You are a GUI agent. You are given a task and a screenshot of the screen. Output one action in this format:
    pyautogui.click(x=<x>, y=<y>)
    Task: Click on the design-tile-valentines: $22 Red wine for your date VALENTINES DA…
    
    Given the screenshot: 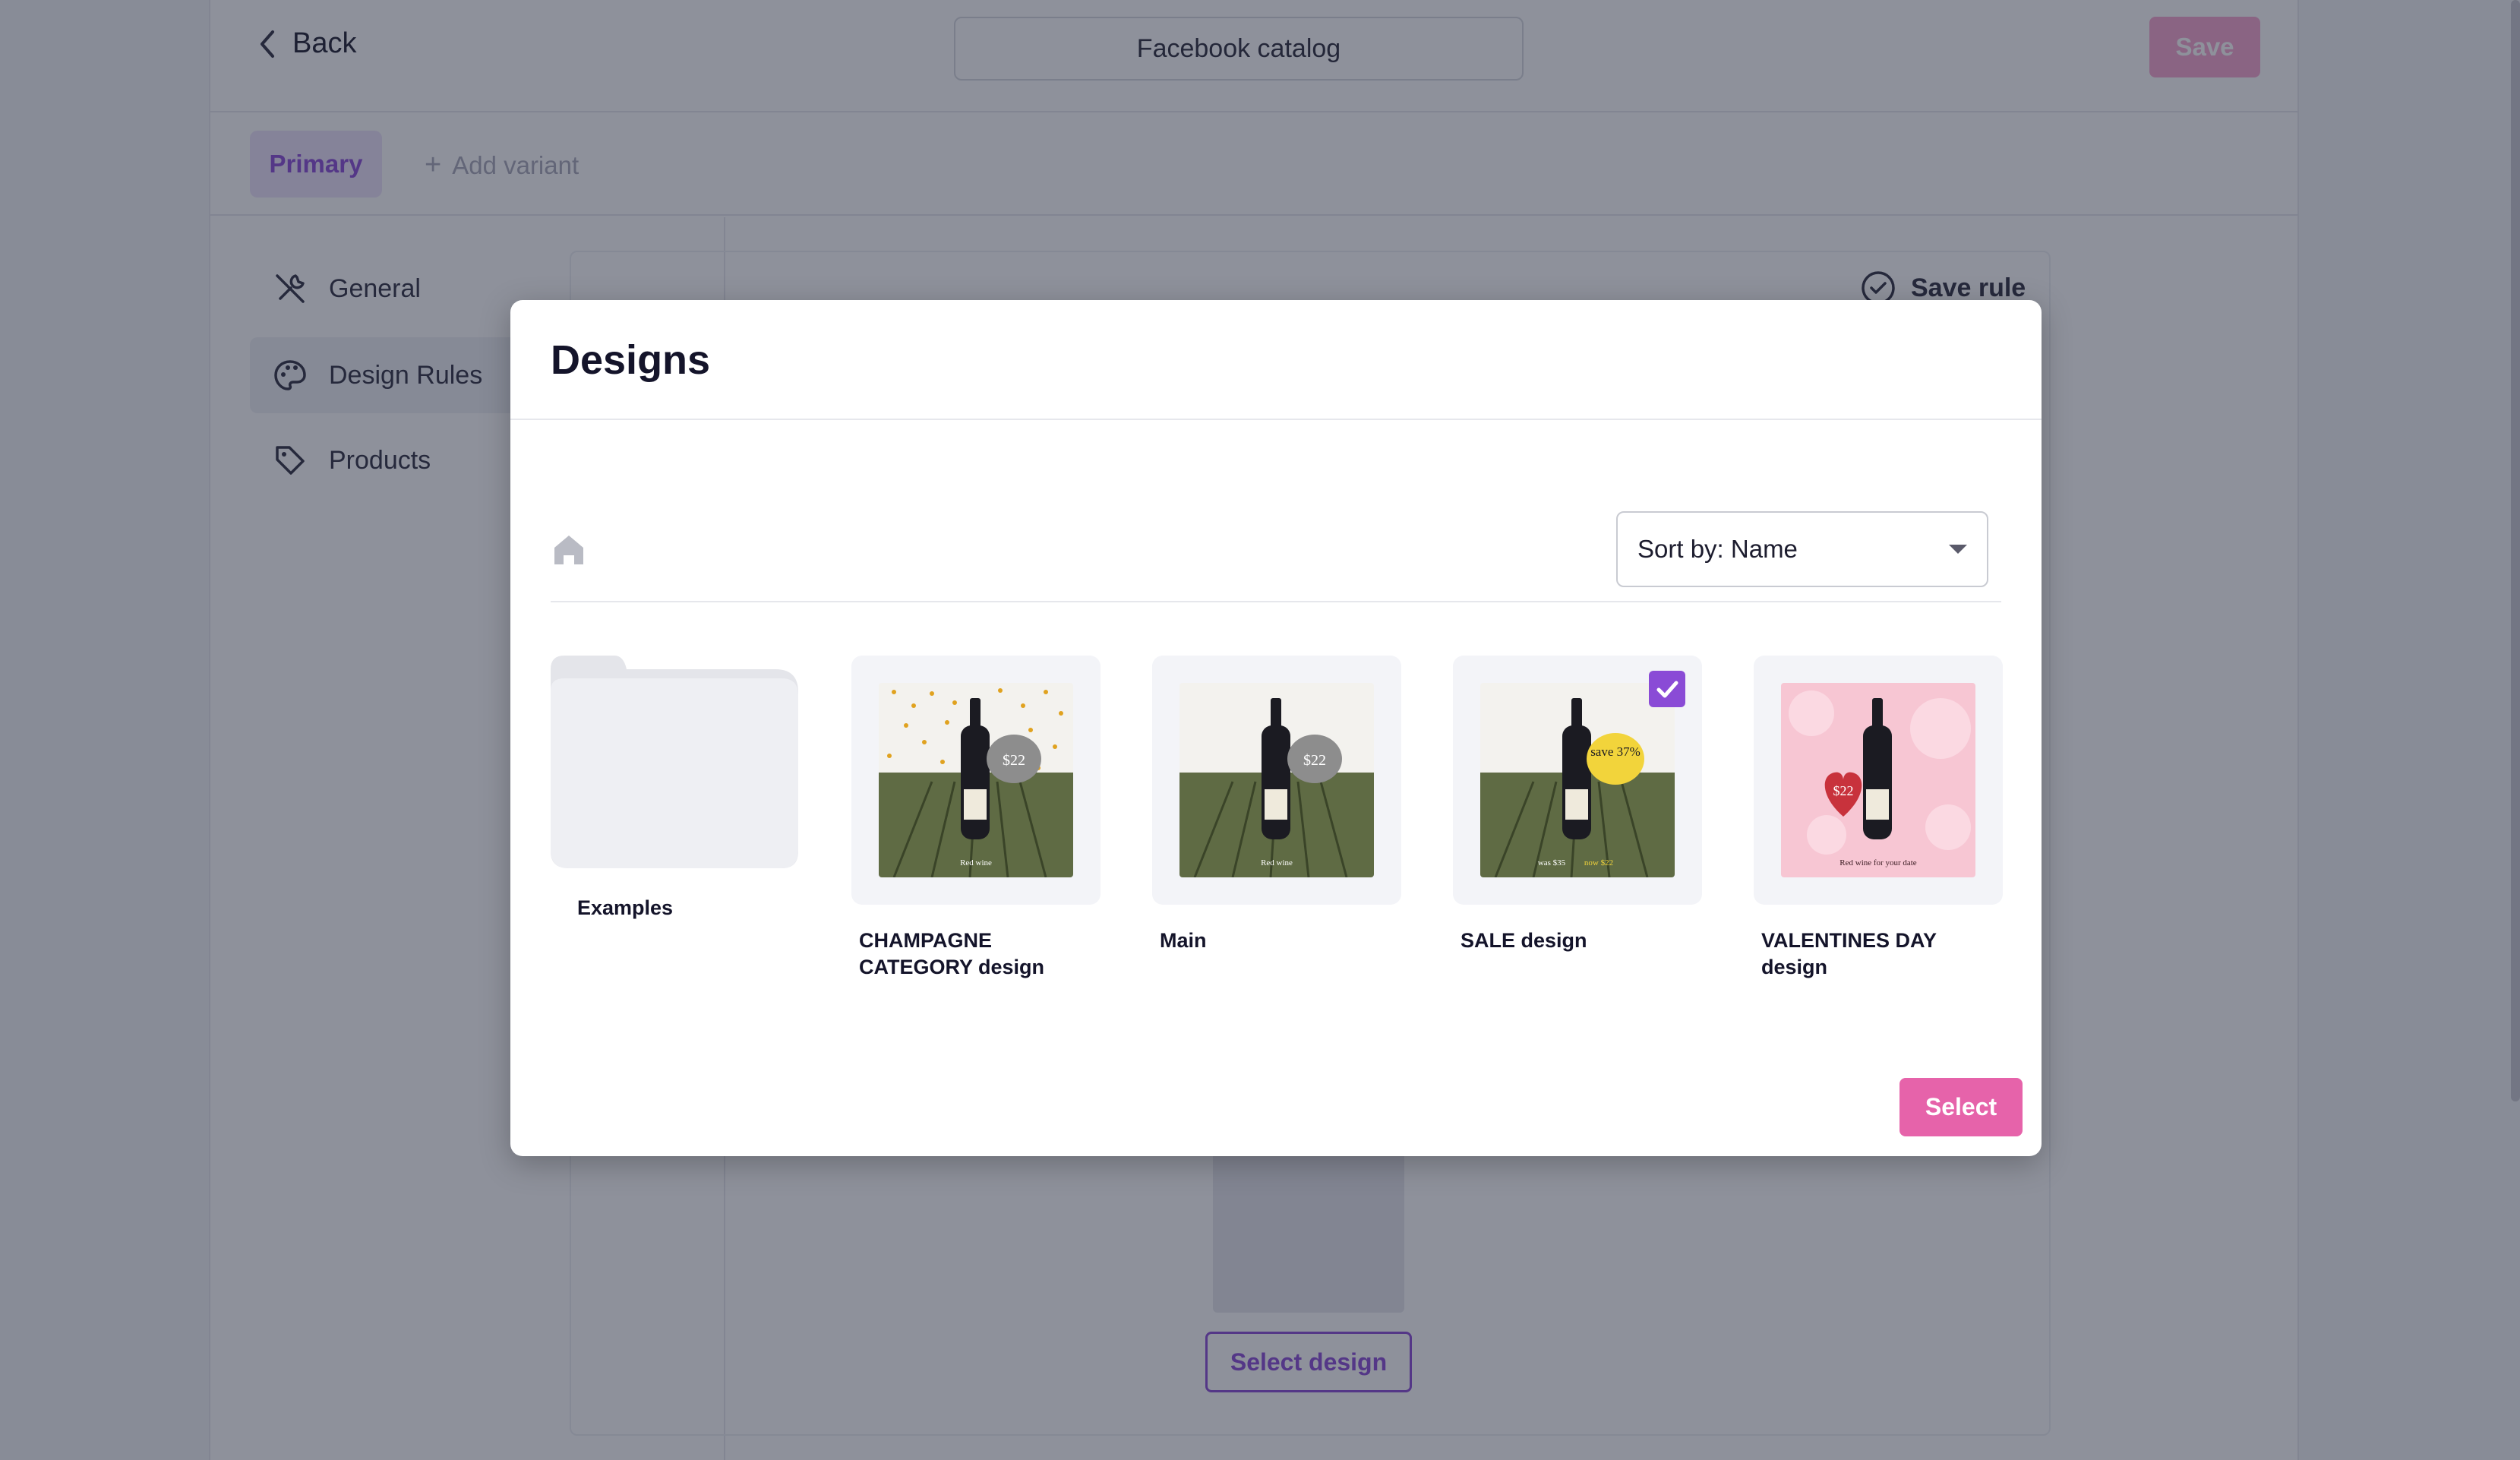 What is the action you would take?
    pyautogui.click(x=1878, y=818)
    